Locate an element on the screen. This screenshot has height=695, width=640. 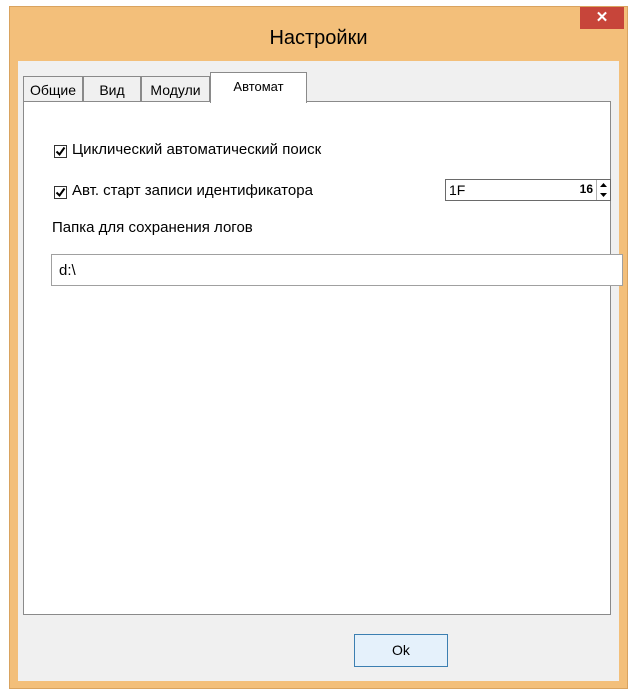
identifier-input is located at coordinates (504, 190).